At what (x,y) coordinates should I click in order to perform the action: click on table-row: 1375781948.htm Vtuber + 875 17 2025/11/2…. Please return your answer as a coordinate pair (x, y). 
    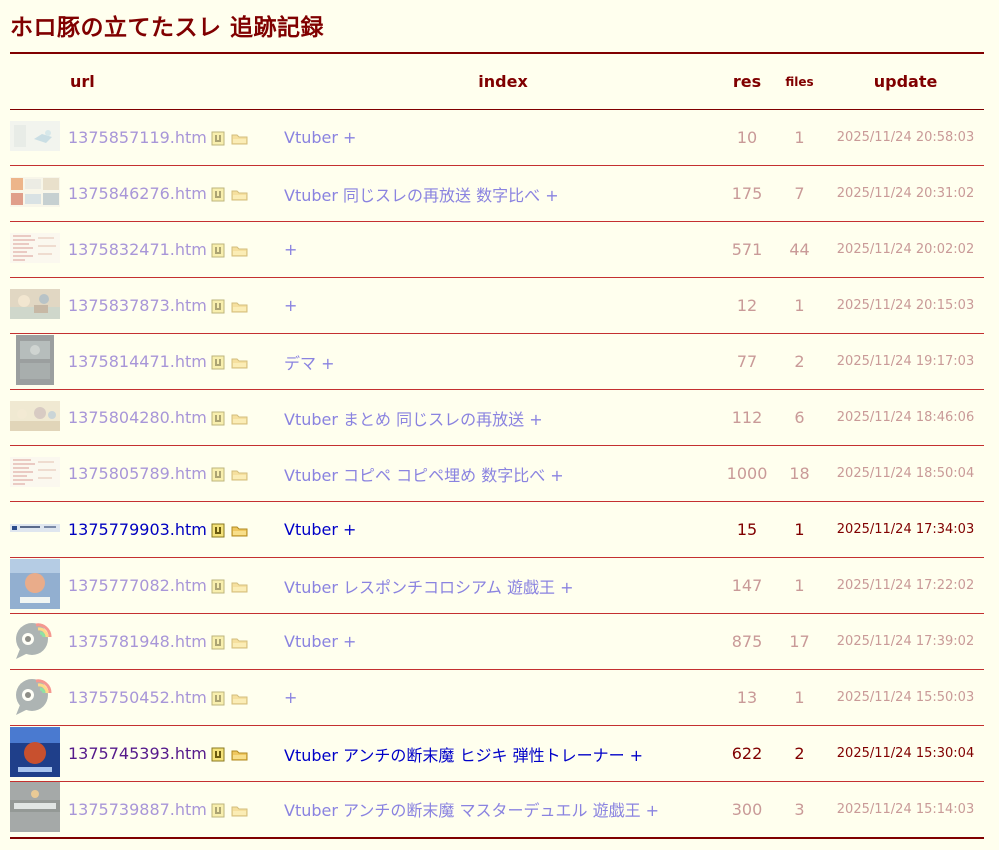
    Looking at the image, I should click on (497, 641).